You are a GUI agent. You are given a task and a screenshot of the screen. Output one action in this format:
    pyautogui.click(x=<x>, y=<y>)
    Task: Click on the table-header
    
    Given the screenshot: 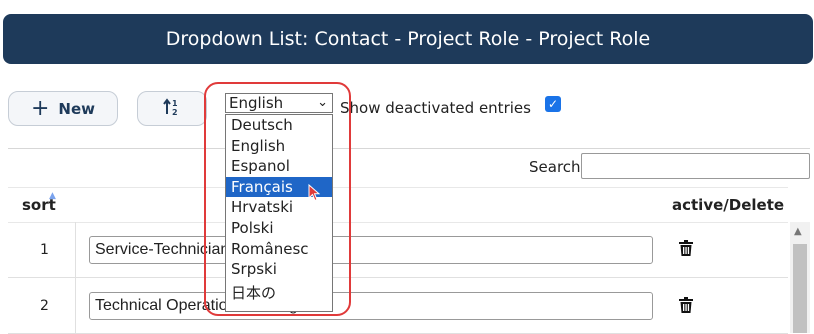 What is the action you would take?
    pyautogui.click(x=398, y=205)
    